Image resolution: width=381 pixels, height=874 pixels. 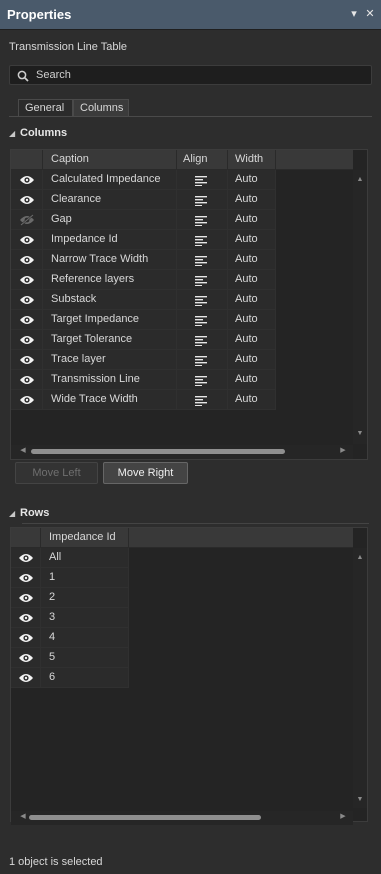 I want to click on tab-columns: Columns, so click(x=101, y=108).